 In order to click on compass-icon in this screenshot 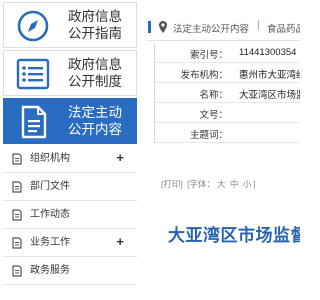, I will do `click(33, 26)`.